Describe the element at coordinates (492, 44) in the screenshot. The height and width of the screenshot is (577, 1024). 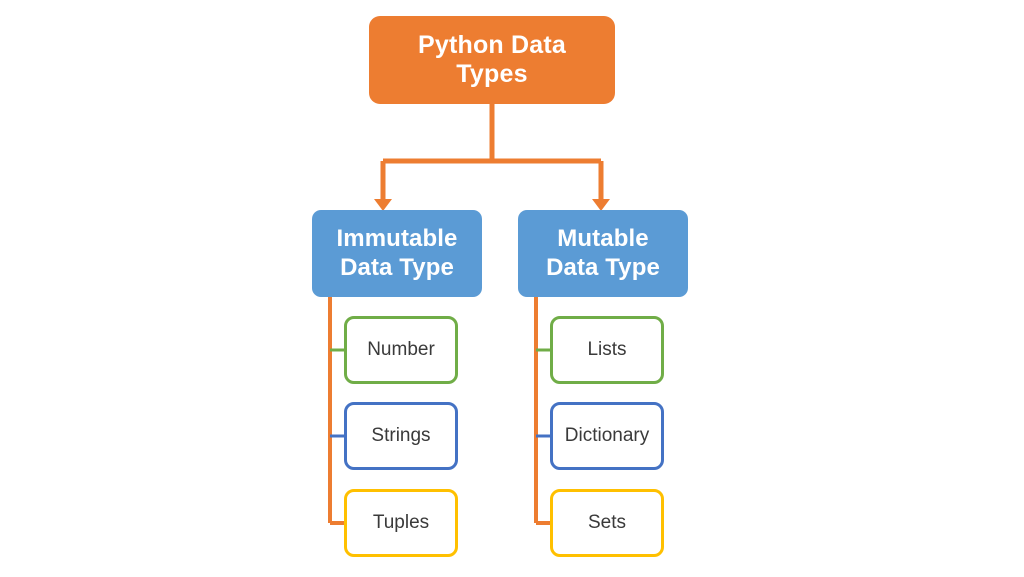
I see `node-root-label-line1: Python Data` at that location.